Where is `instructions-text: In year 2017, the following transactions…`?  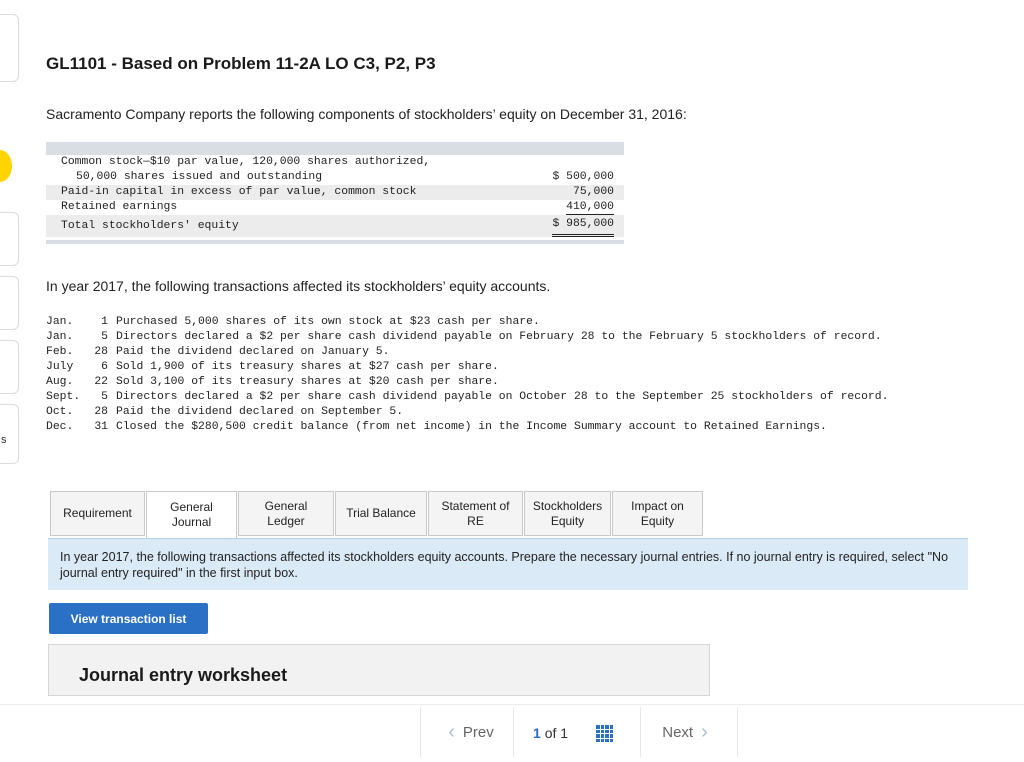
instructions-text: In year 2017, the following transactions… is located at coordinates (504, 565).